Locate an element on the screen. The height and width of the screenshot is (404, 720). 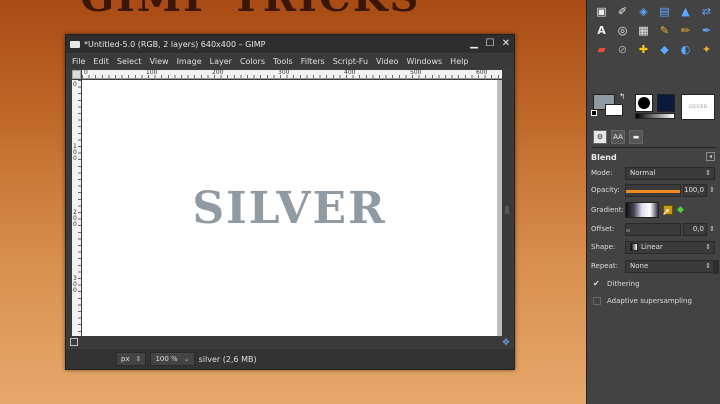
swap-colors-icon: ↰ is located at coordinates (622, 96).